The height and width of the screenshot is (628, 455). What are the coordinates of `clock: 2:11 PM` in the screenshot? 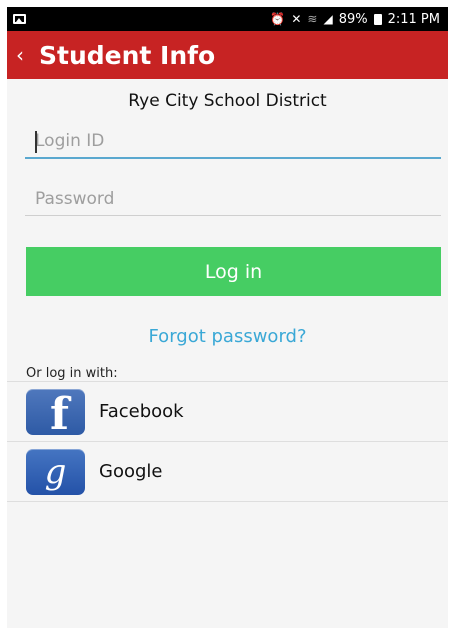 It's located at (413, 19).